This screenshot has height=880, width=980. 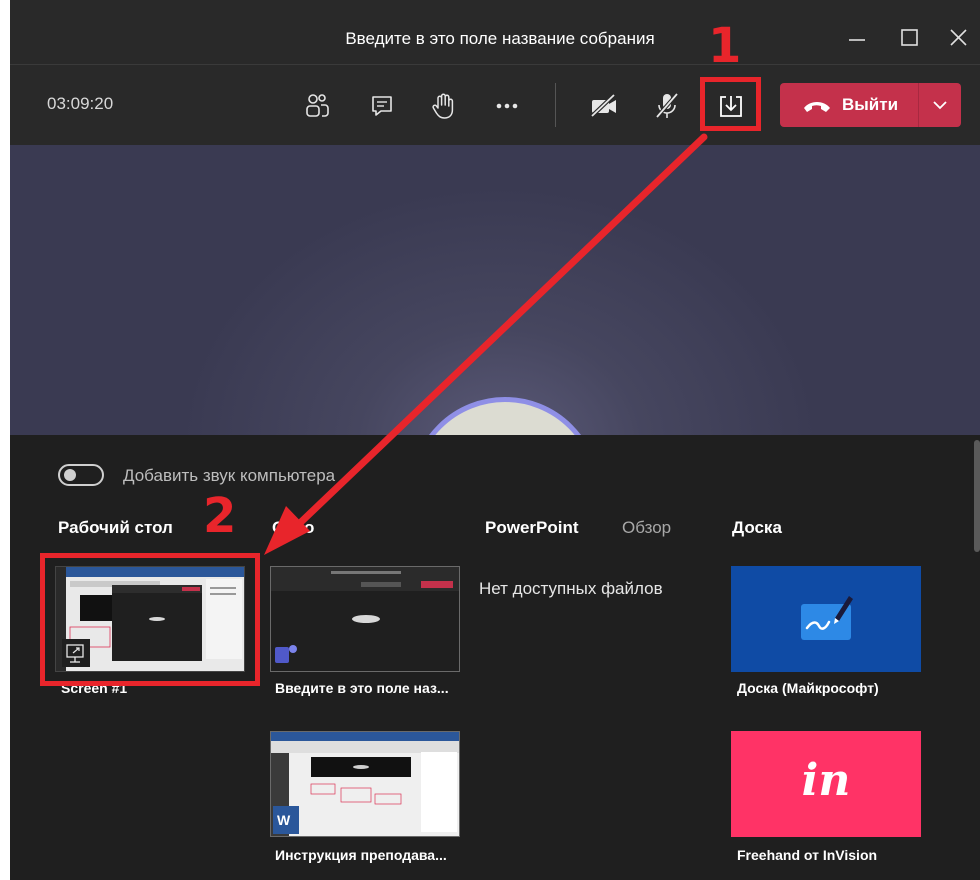 I want to click on chat-icon, so click(x=382, y=106).